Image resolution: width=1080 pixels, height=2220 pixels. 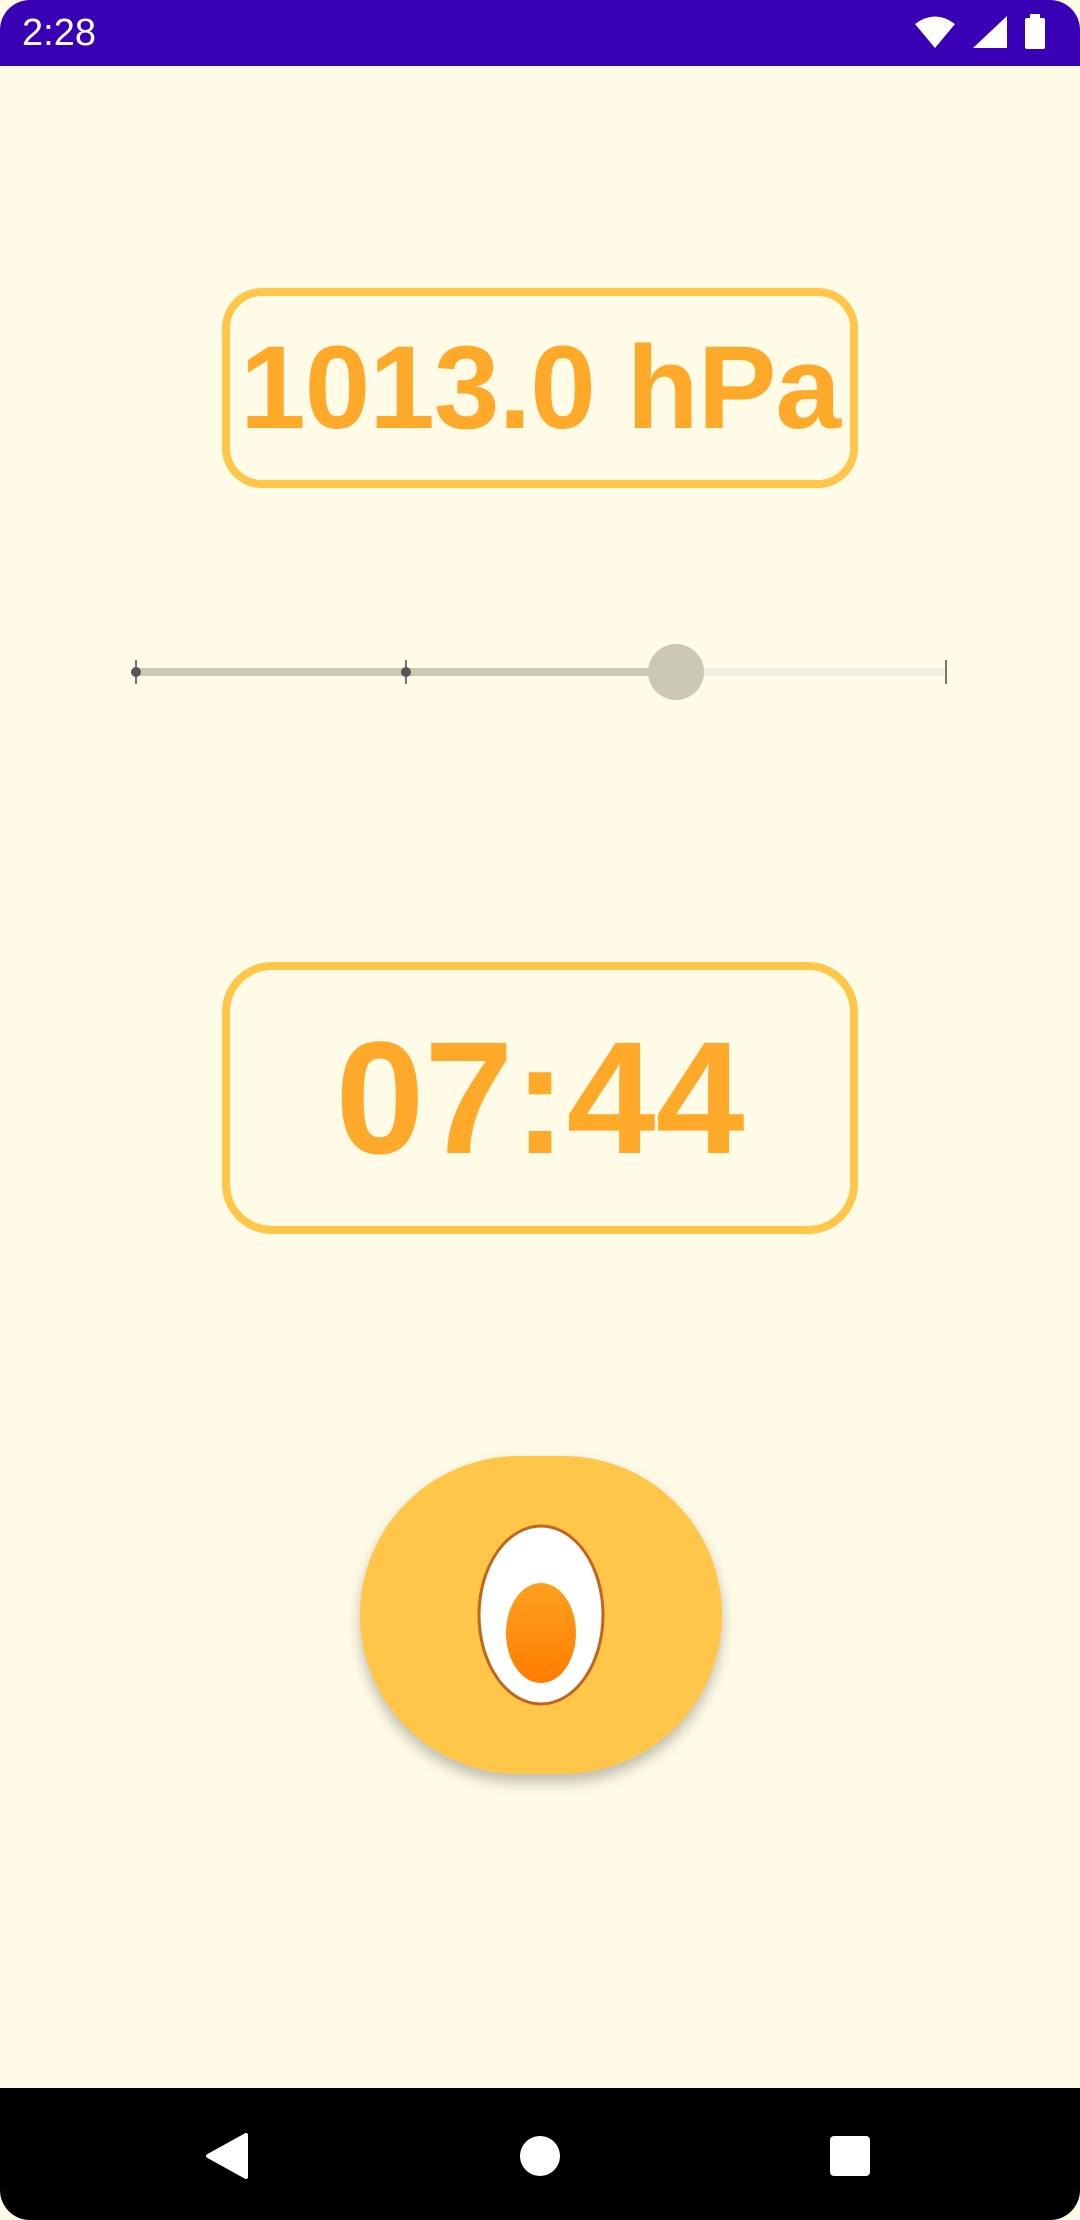 What do you see at coordinates (59, 33) in the screenshot?
I see `status-time: 2:28` at bounding box center [59, 33].